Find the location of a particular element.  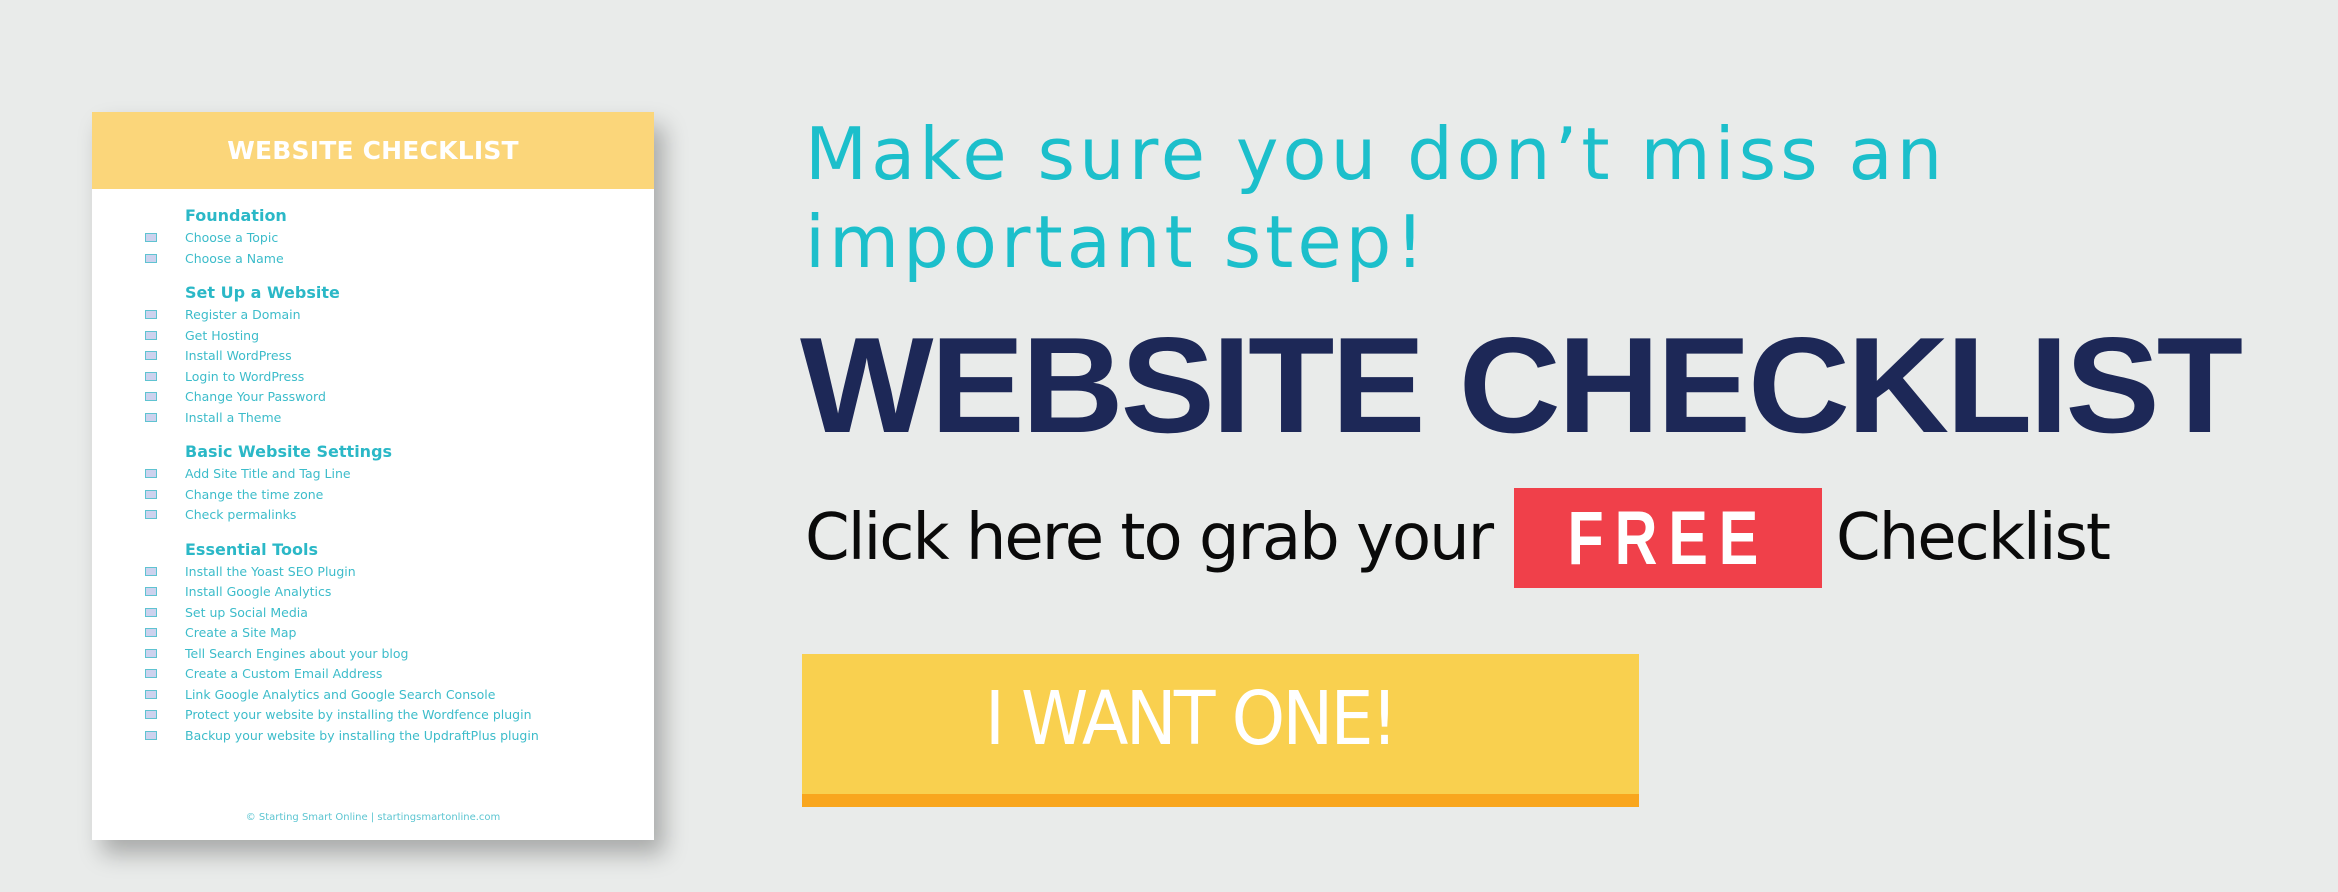

checklist-item: Create a Site Map is located at coordinates (373, 633).